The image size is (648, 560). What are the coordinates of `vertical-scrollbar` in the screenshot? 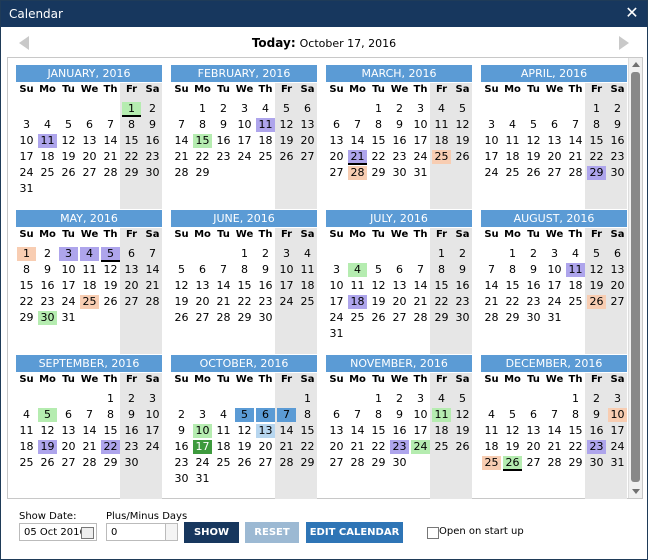 It's located at (635, 278).